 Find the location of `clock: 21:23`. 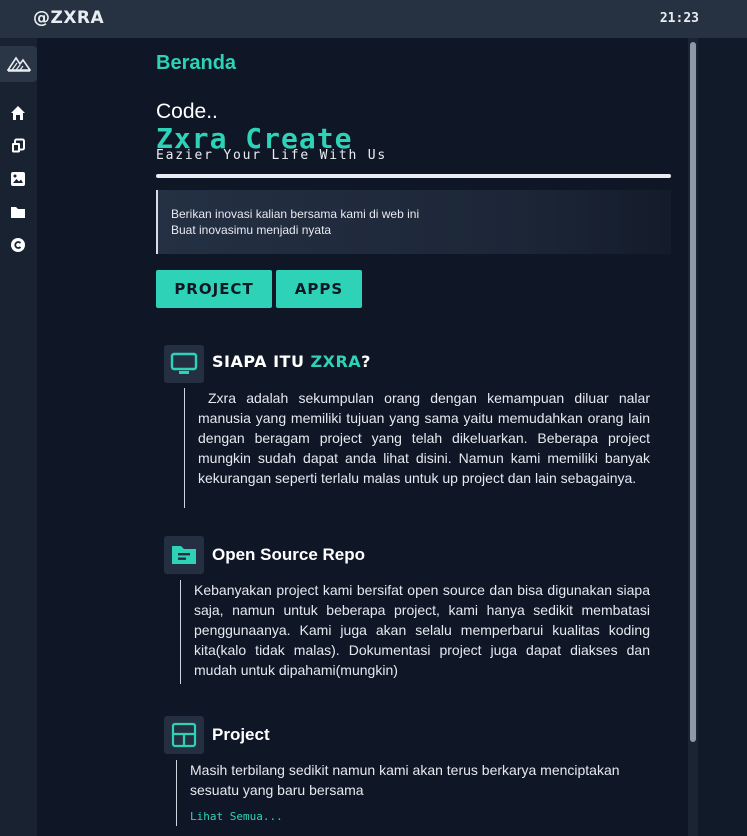

clock: 21:23 is located at coordinates (679, 18).